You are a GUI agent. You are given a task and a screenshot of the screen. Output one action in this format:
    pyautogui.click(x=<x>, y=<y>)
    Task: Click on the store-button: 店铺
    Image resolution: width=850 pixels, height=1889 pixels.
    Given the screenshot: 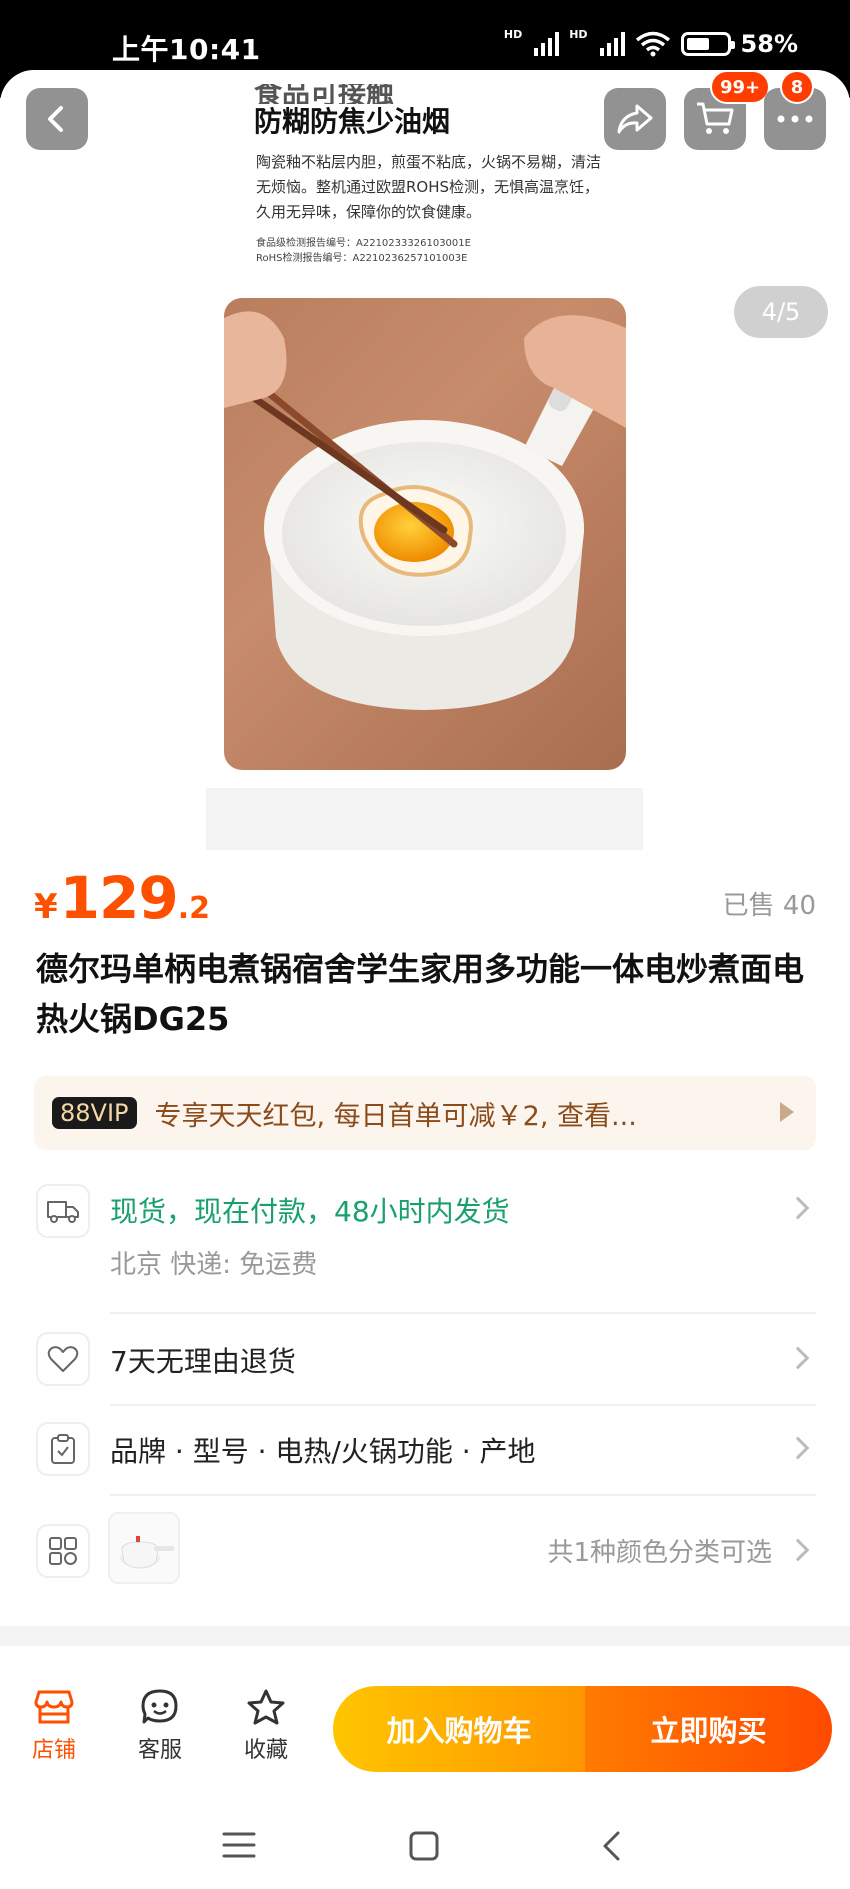 What is the action you would take?
    pyautogui.click(x=54, y=1726)
    